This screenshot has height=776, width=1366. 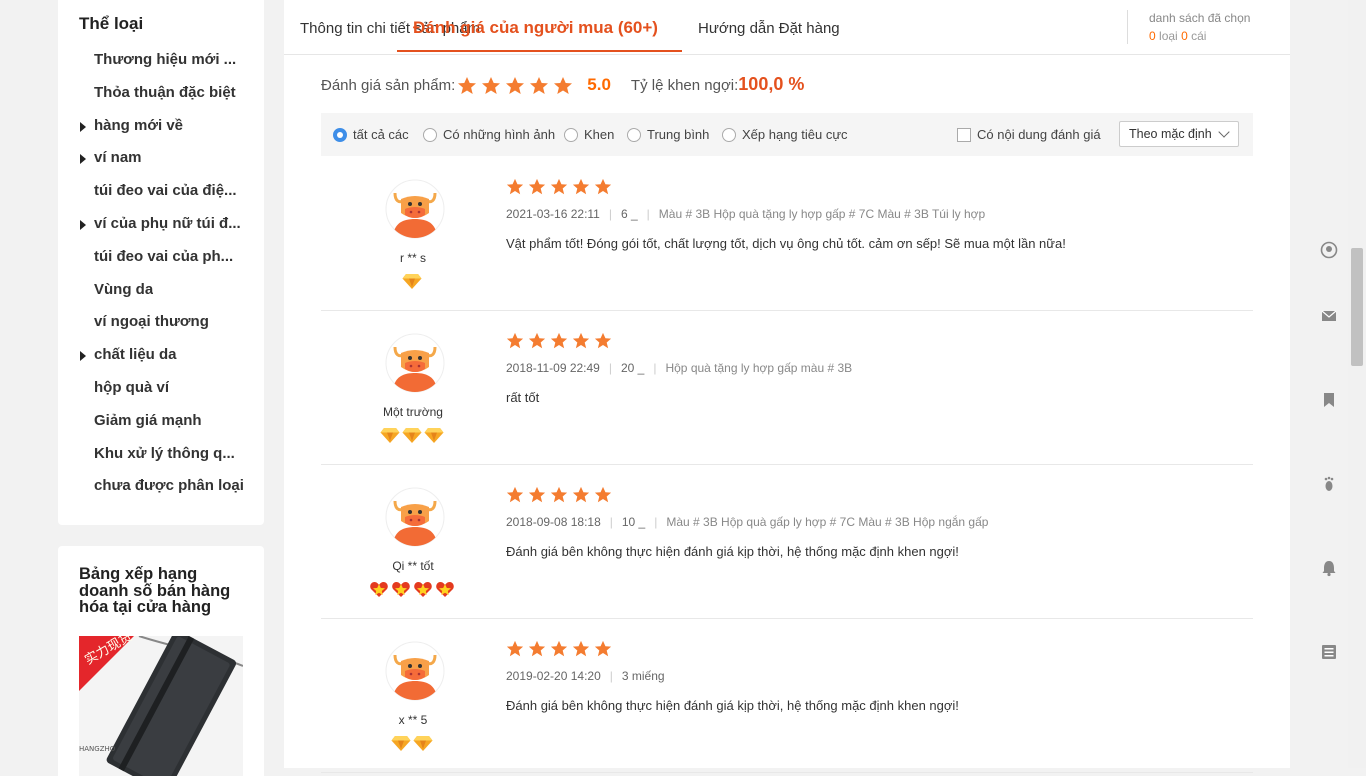 What do you see at coordinates (1329, 384) in the screenshot?
I see `right-toolbar` at bounding box center [1329, 384].